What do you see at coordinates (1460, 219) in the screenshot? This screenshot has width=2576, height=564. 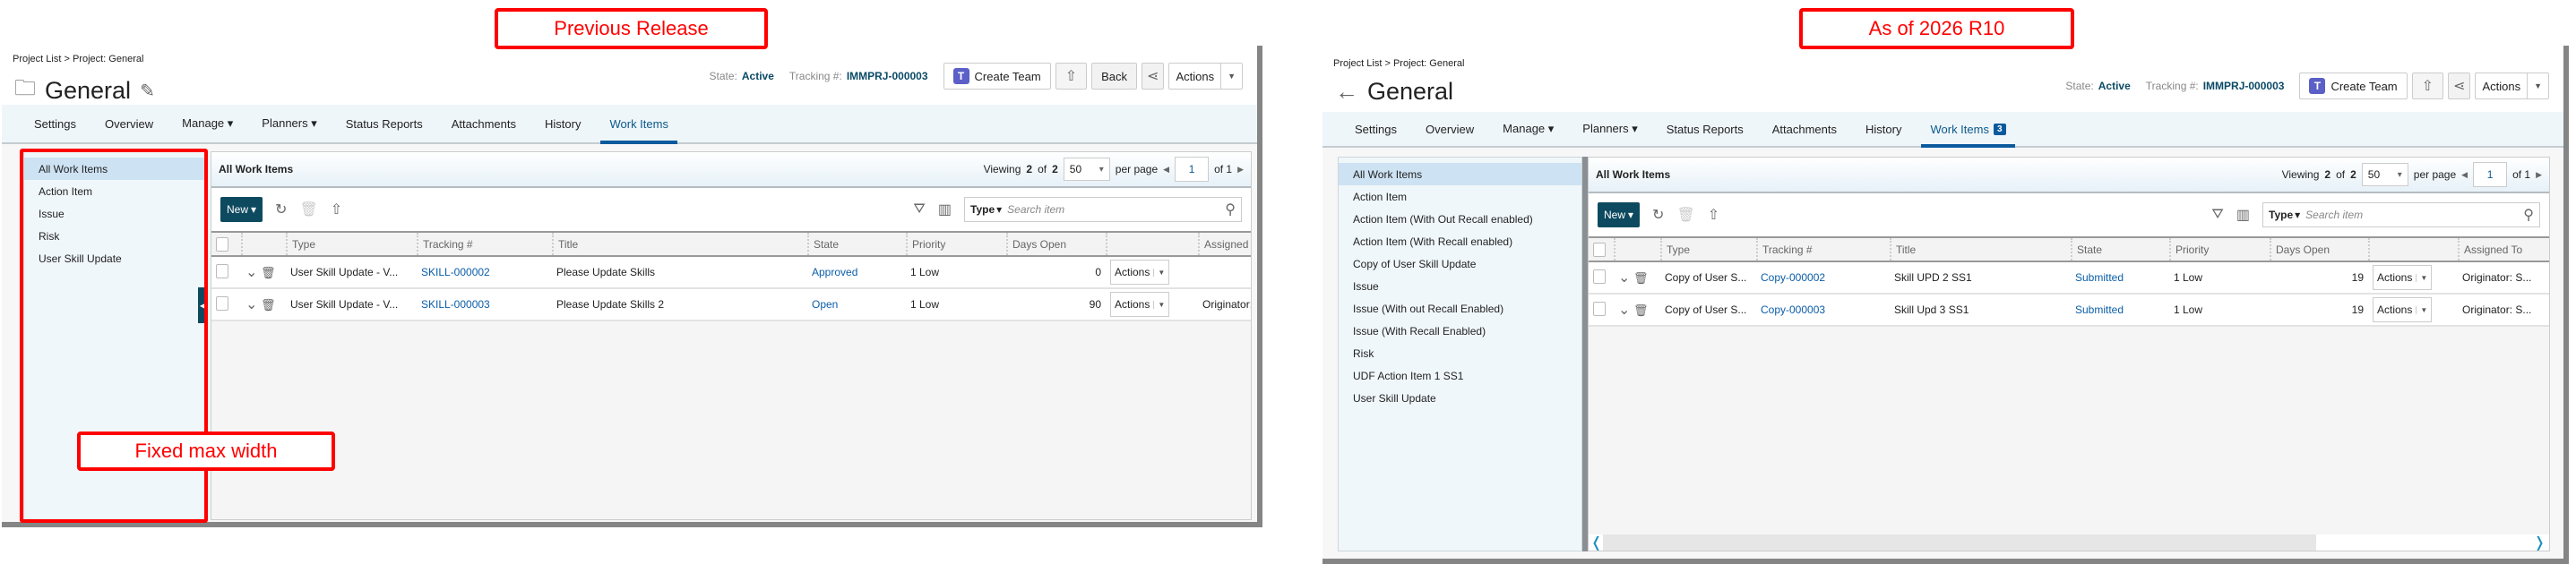 I see `sidebar-item: Action Item (With Out Recall enabled)` at bounding box center [1460, 219].